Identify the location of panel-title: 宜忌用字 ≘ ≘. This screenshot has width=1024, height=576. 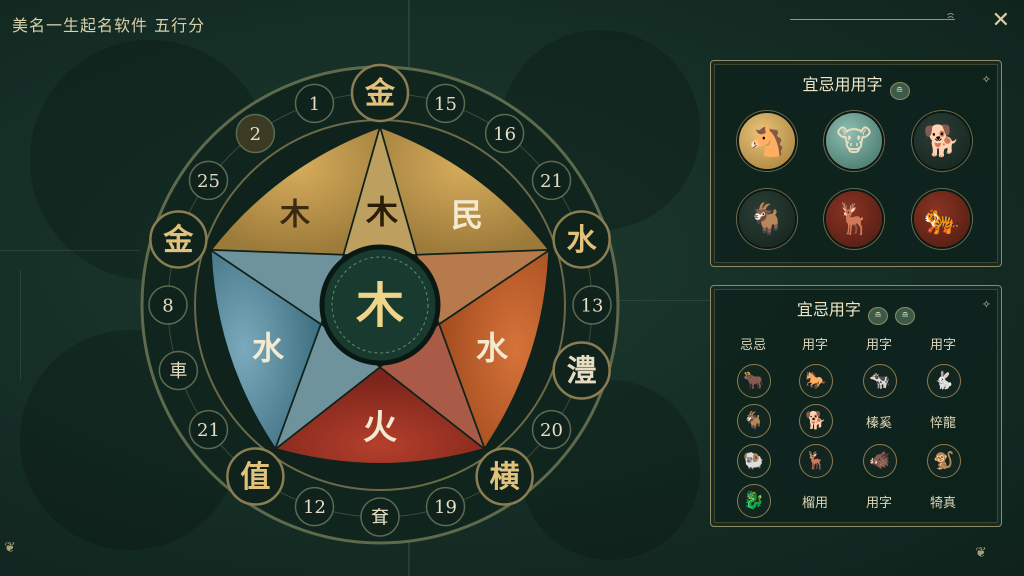
(856, 310).